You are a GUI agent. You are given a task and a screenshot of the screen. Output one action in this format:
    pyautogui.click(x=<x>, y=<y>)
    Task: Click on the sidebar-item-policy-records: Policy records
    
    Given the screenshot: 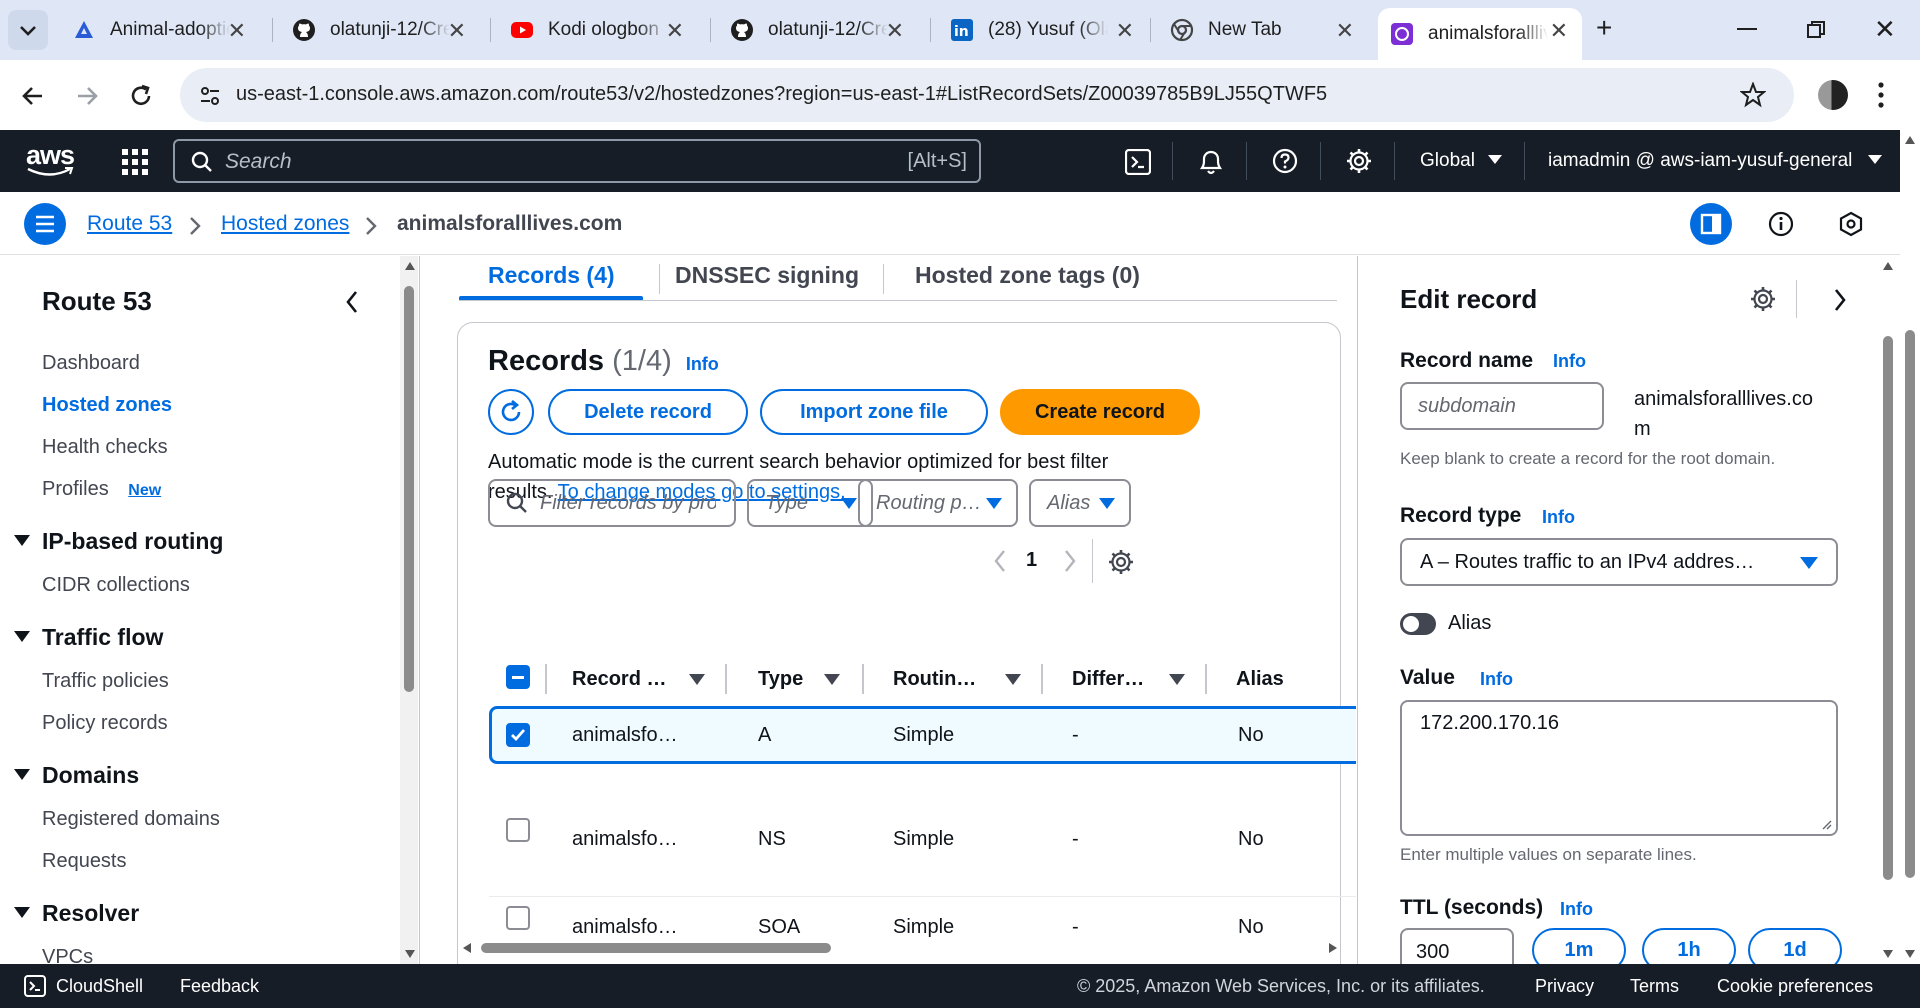 What is the action you would take?
    pyautogui.click(x=105, y=723)
    